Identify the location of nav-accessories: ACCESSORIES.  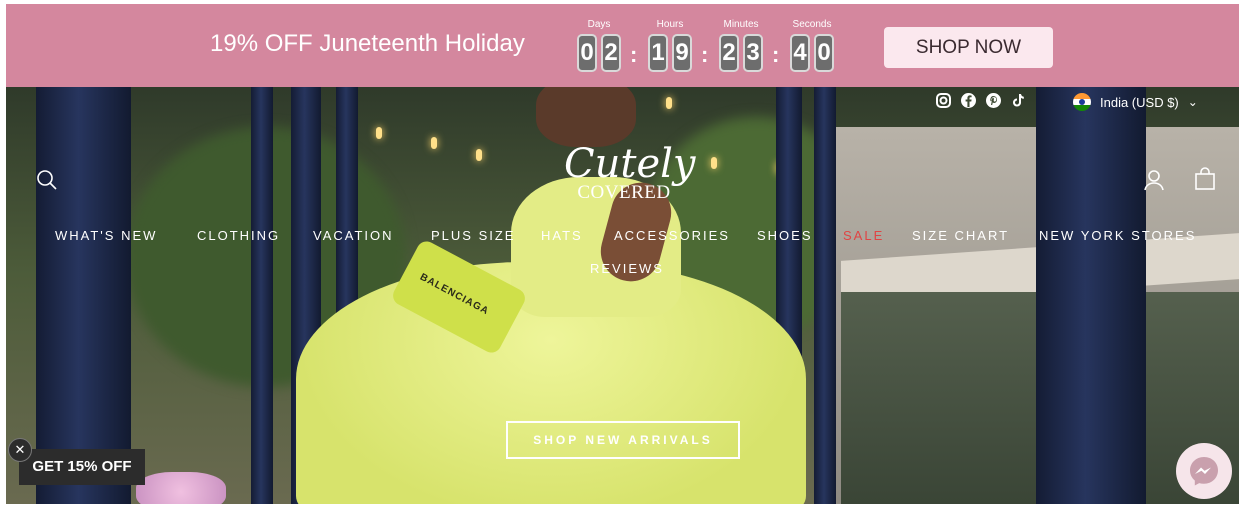
(672, 235).